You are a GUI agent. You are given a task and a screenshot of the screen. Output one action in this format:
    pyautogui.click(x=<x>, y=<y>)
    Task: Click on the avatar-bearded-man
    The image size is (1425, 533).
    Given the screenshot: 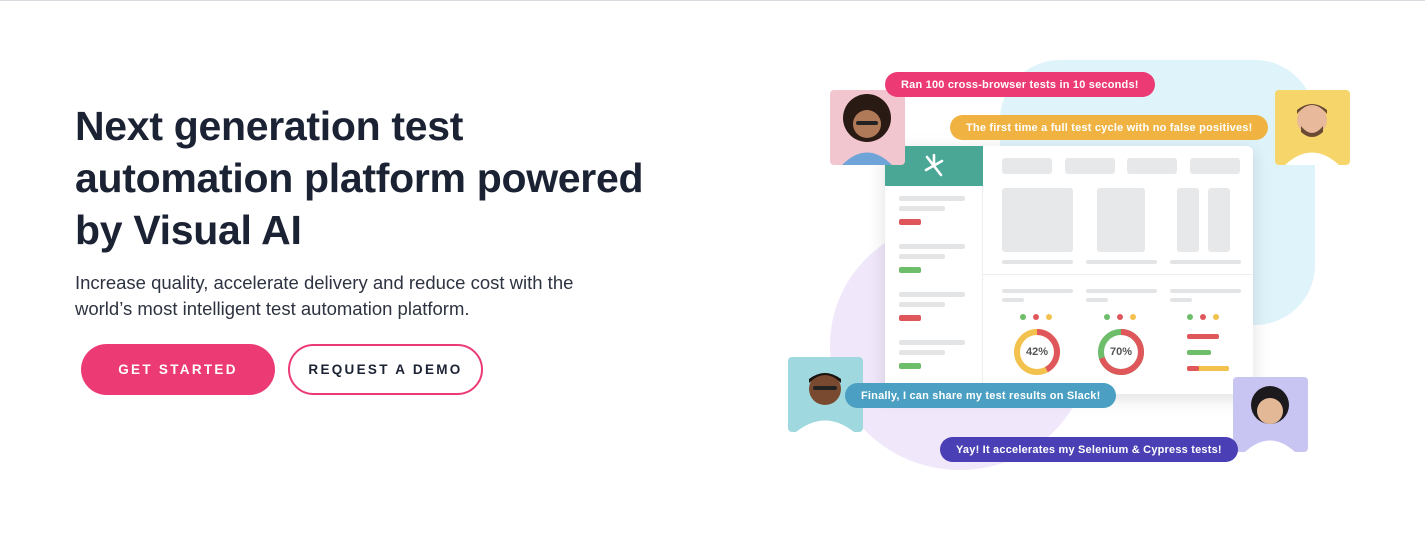 What is the action you would take?
    pyautogui.click(x=1312, y=127)
    